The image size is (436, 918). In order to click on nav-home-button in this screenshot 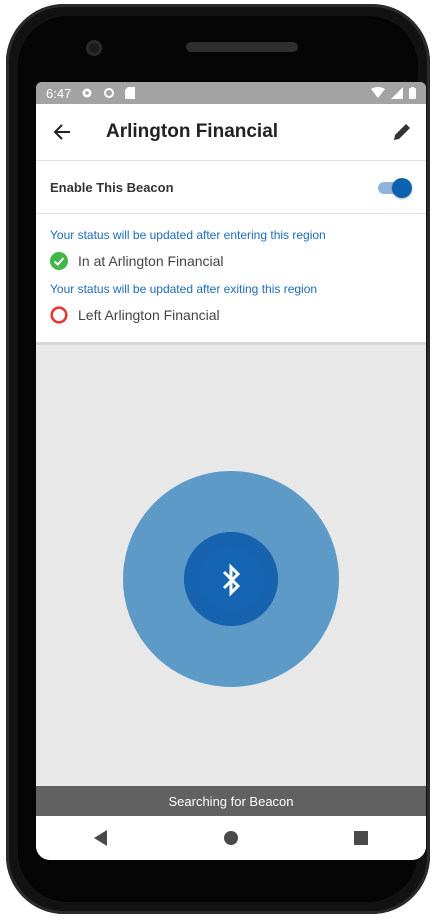, I will do `click(231, 838)`.